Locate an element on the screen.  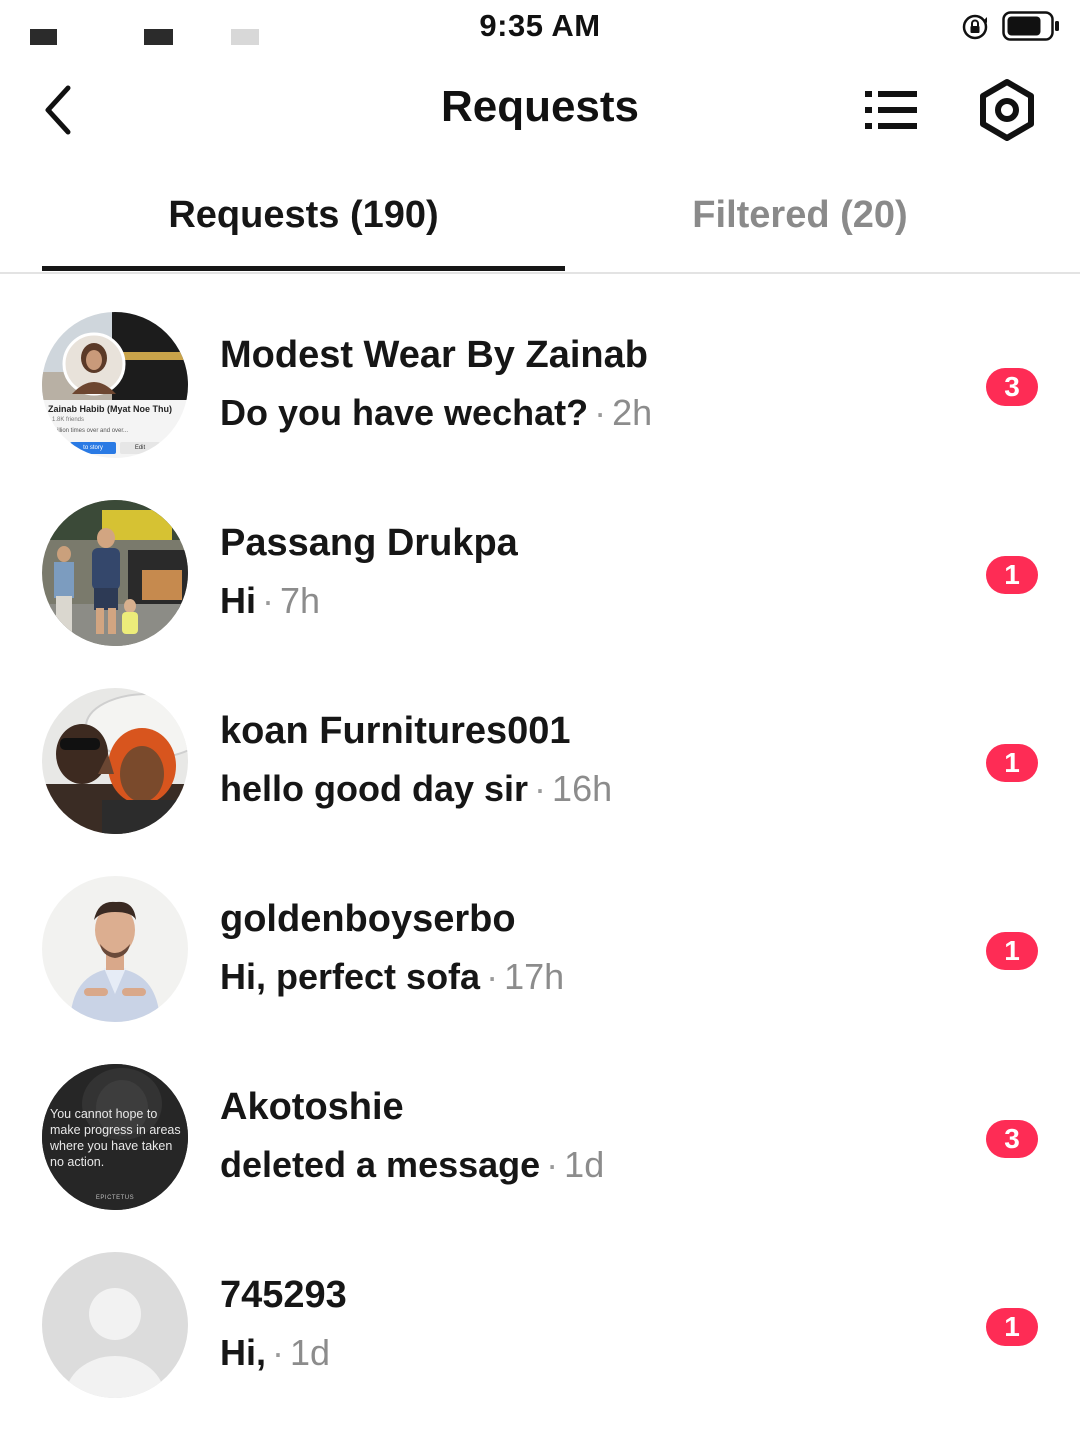
request-row: 745293 Hi, · 1d 1 is located at coordinates (540, 1326).